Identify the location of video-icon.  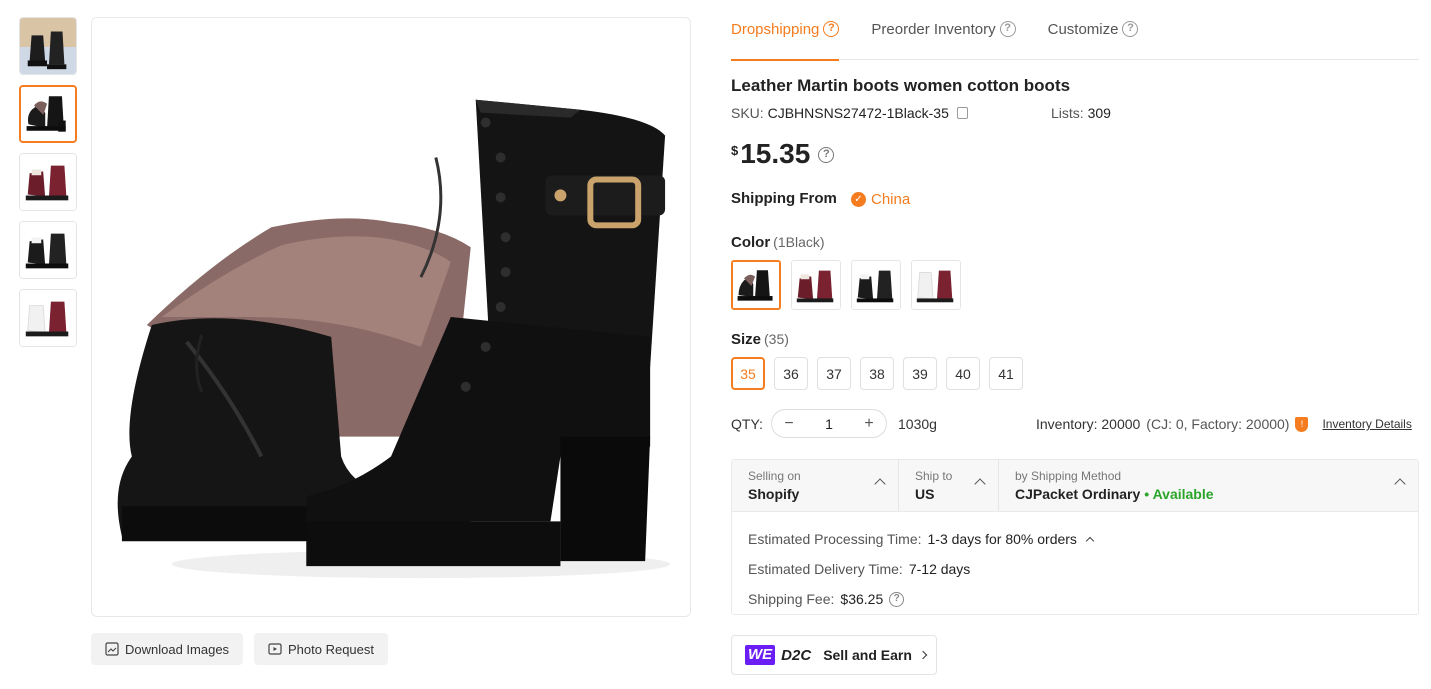
(275, 649).